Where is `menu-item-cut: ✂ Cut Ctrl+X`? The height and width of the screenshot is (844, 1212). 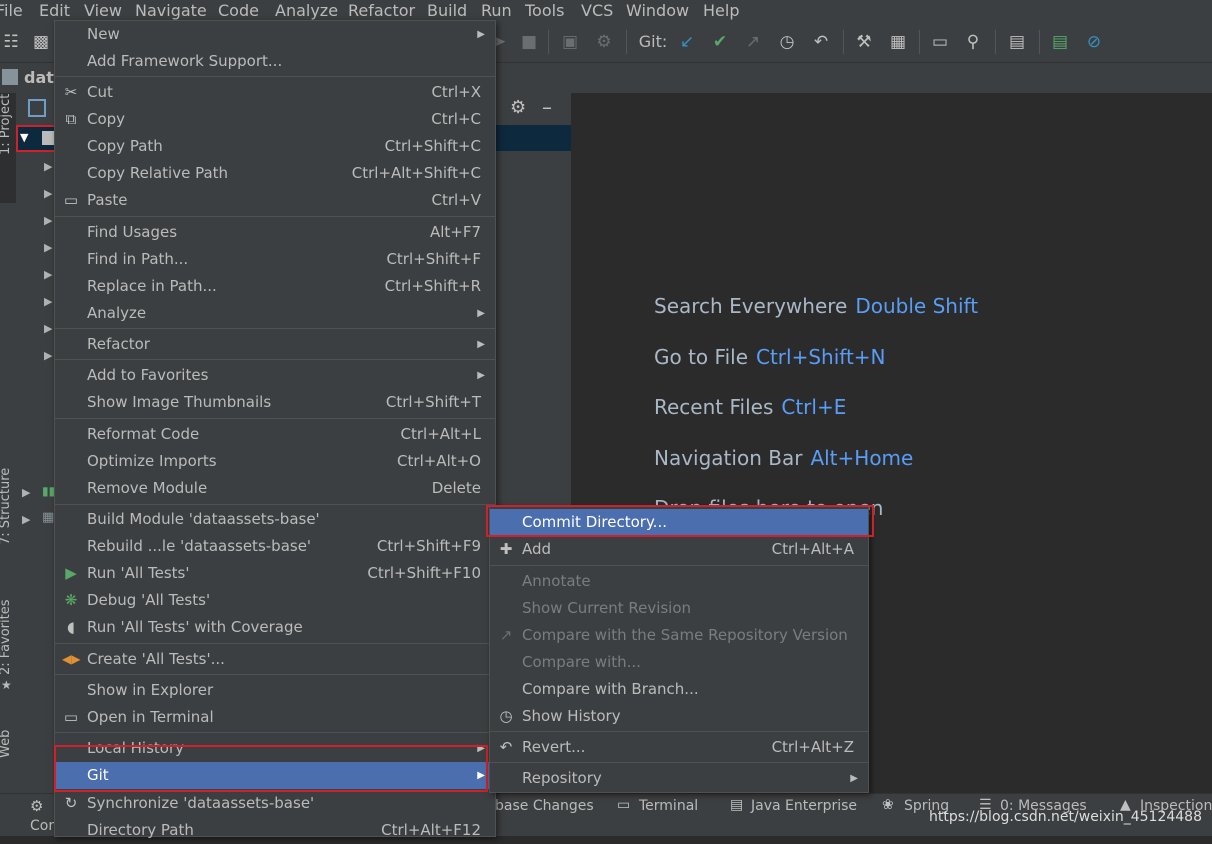
menu-item-cut: ✂ Cut Ctrl+X is located at coordinates (275, 92).